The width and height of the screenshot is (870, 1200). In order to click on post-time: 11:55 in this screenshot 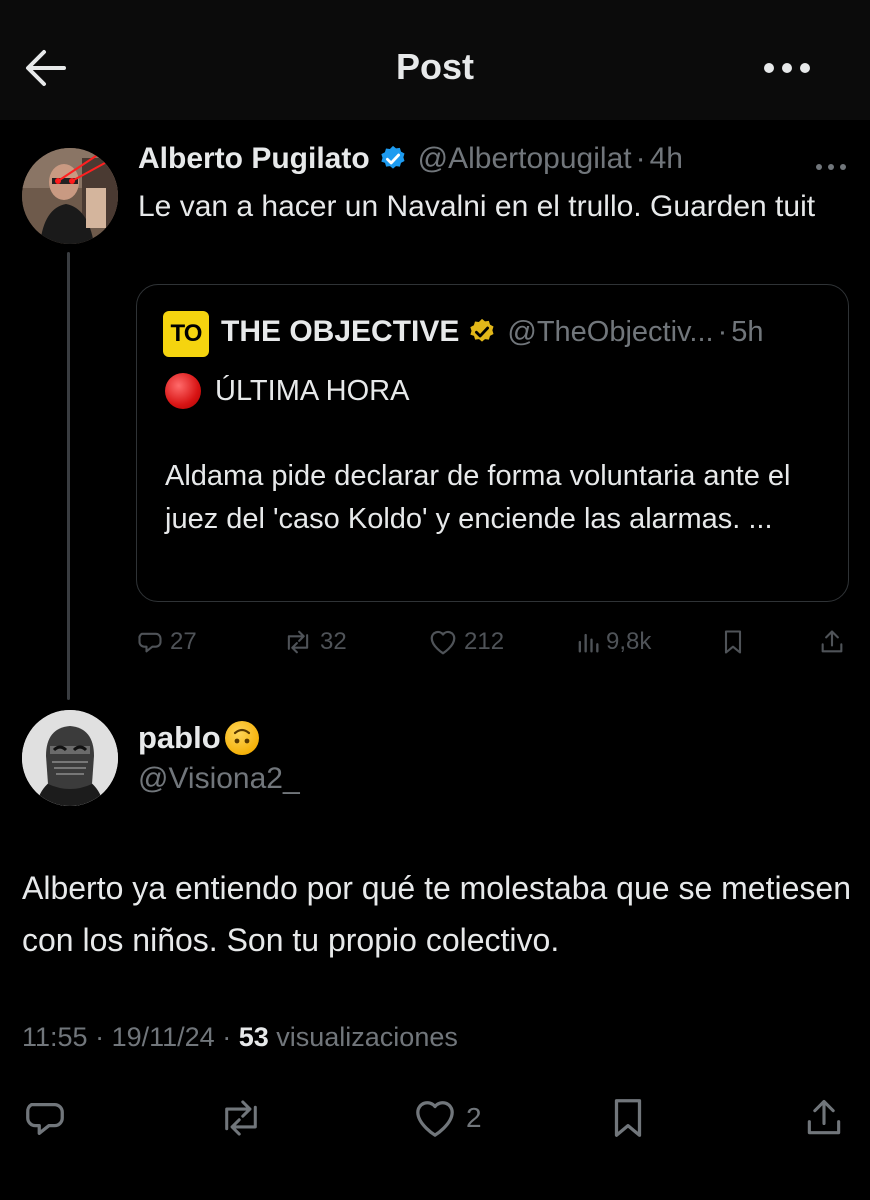, I will do `click(55, 1037)`.